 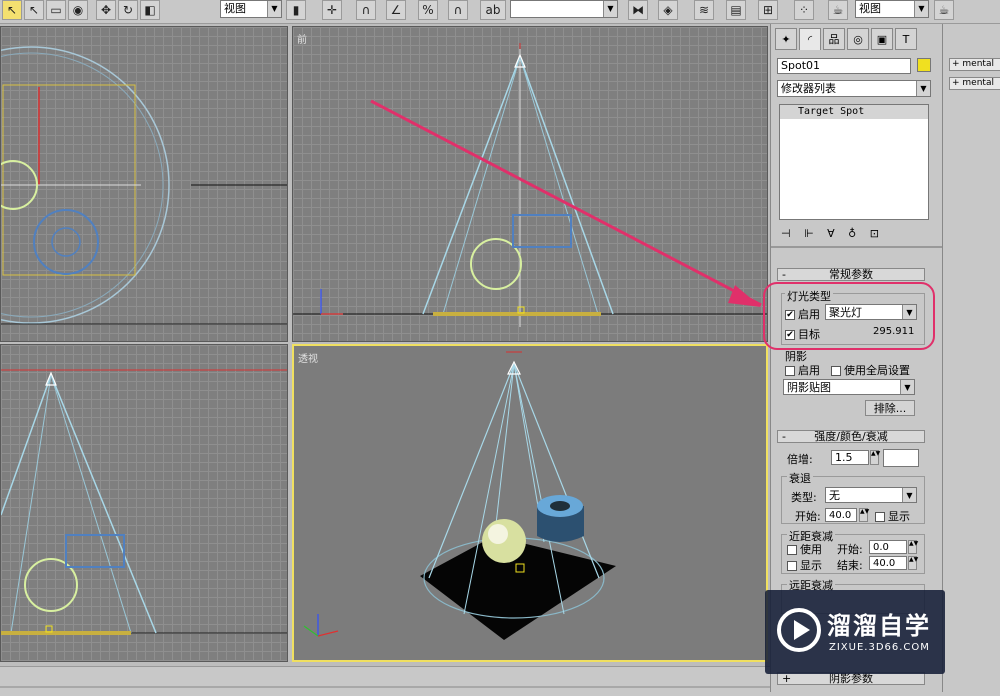 What do you see at coordinates (834, 495) in the screenshot?
I see `decay-type-value: 无` at bounding box center [834, 495].